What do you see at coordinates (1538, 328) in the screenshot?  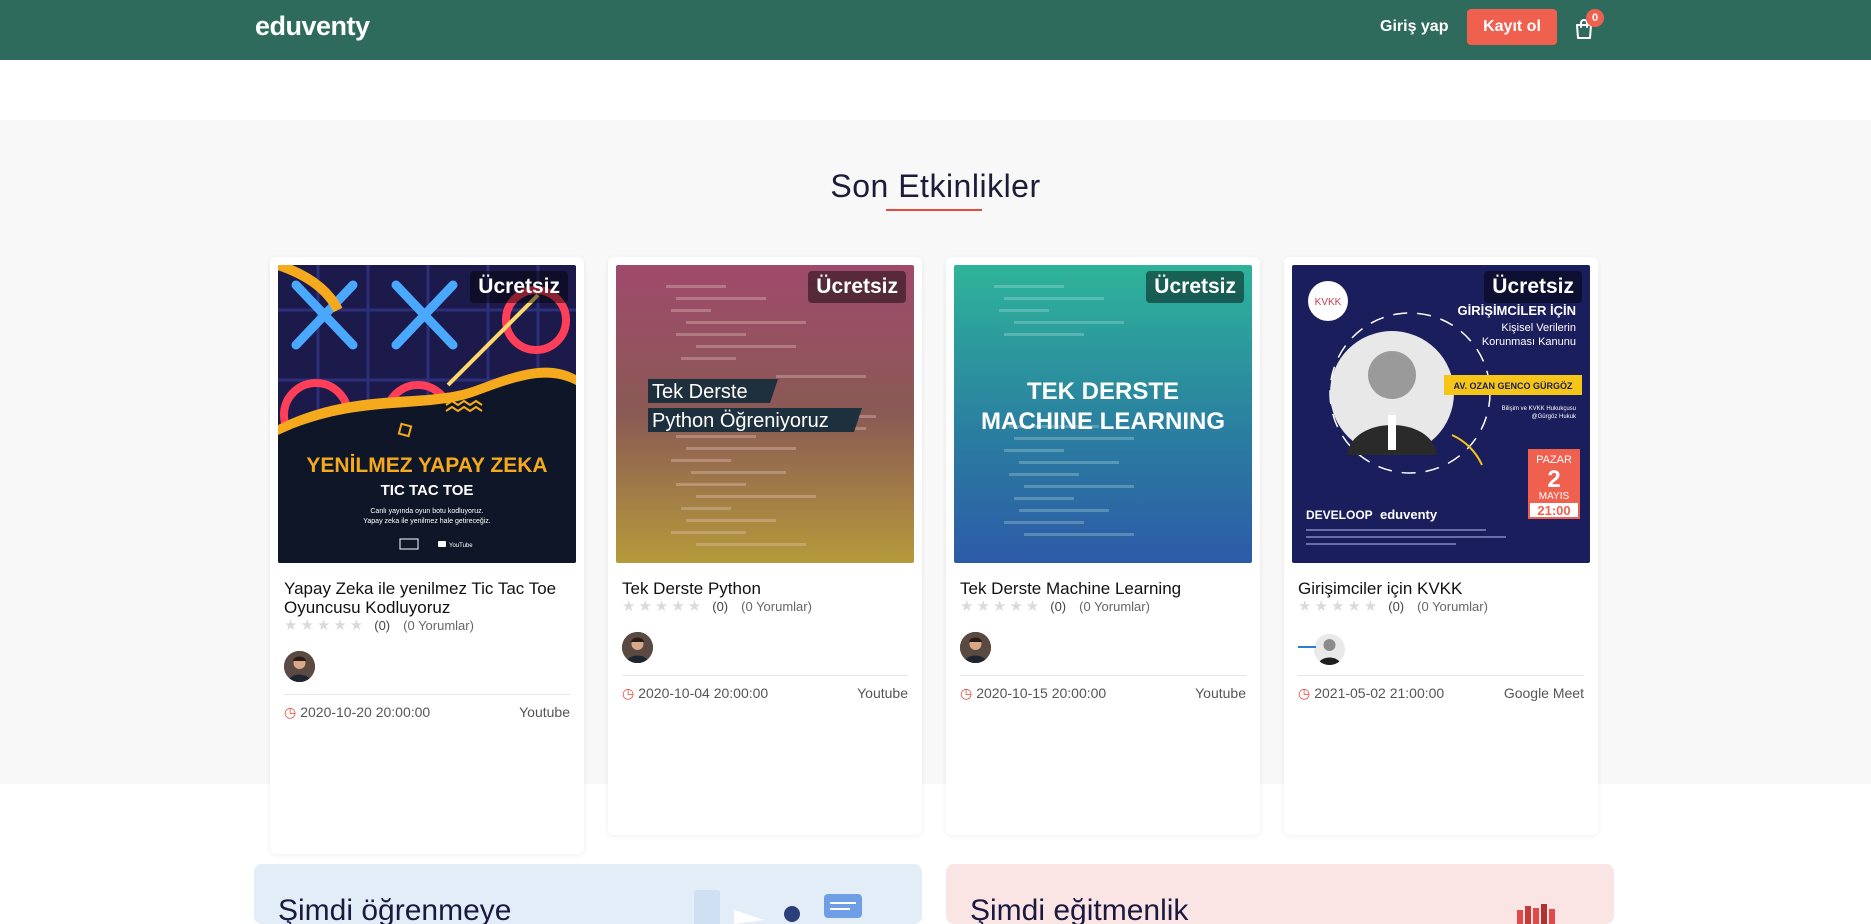 I see `svg-text: Kişisel Verilerin` at bounding box center [1538, 328].